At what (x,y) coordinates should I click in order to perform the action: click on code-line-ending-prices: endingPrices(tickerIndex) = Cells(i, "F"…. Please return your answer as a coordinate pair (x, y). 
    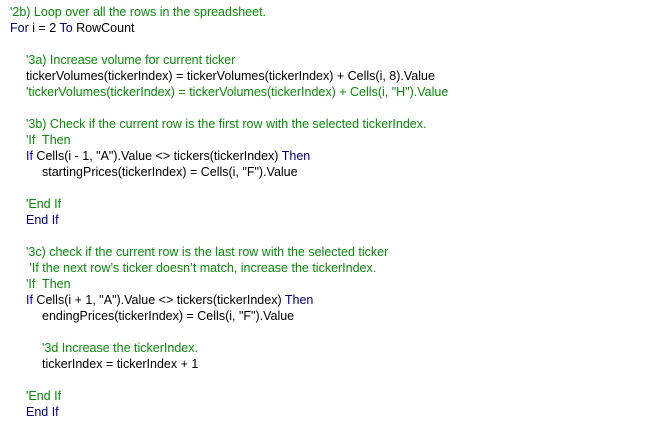
    Looking at the image, I should click on (168, 316).